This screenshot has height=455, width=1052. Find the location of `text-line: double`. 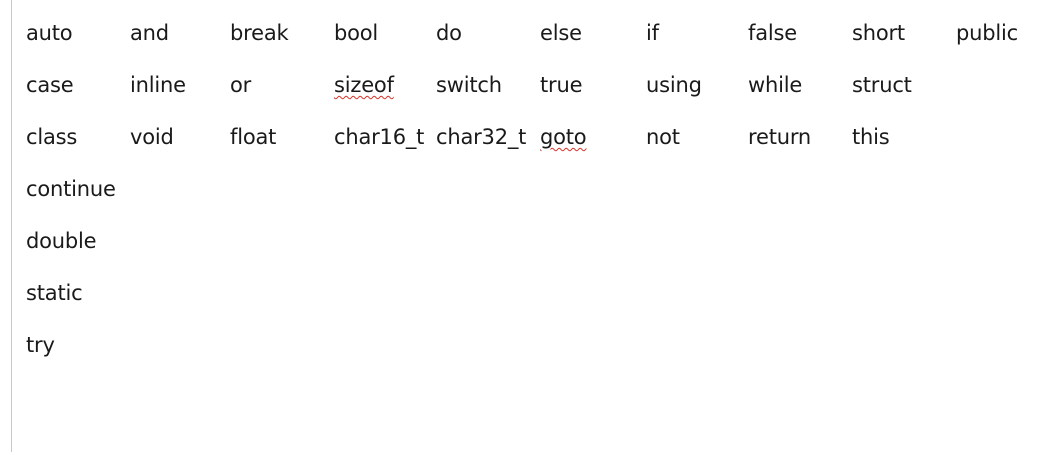

text-line: double is located at coordinates (531, 254).